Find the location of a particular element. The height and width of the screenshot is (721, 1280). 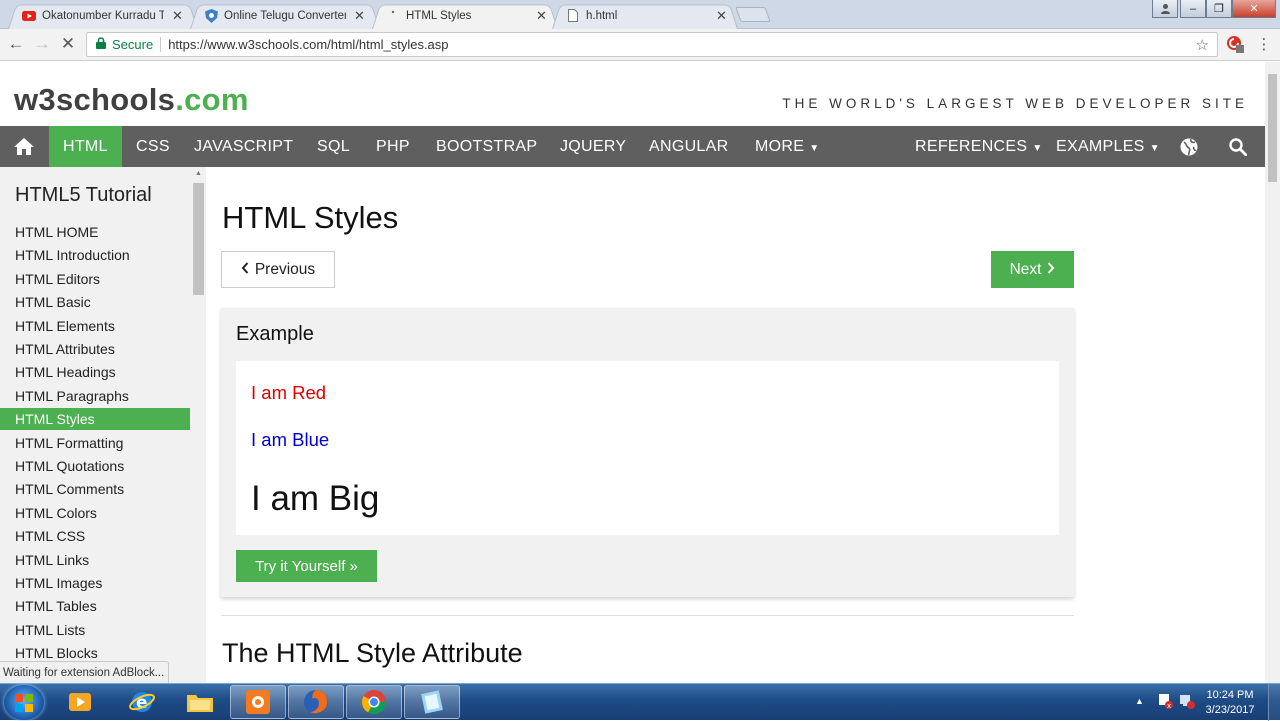

file-explorer-icon is located at coordinates (200, 702).